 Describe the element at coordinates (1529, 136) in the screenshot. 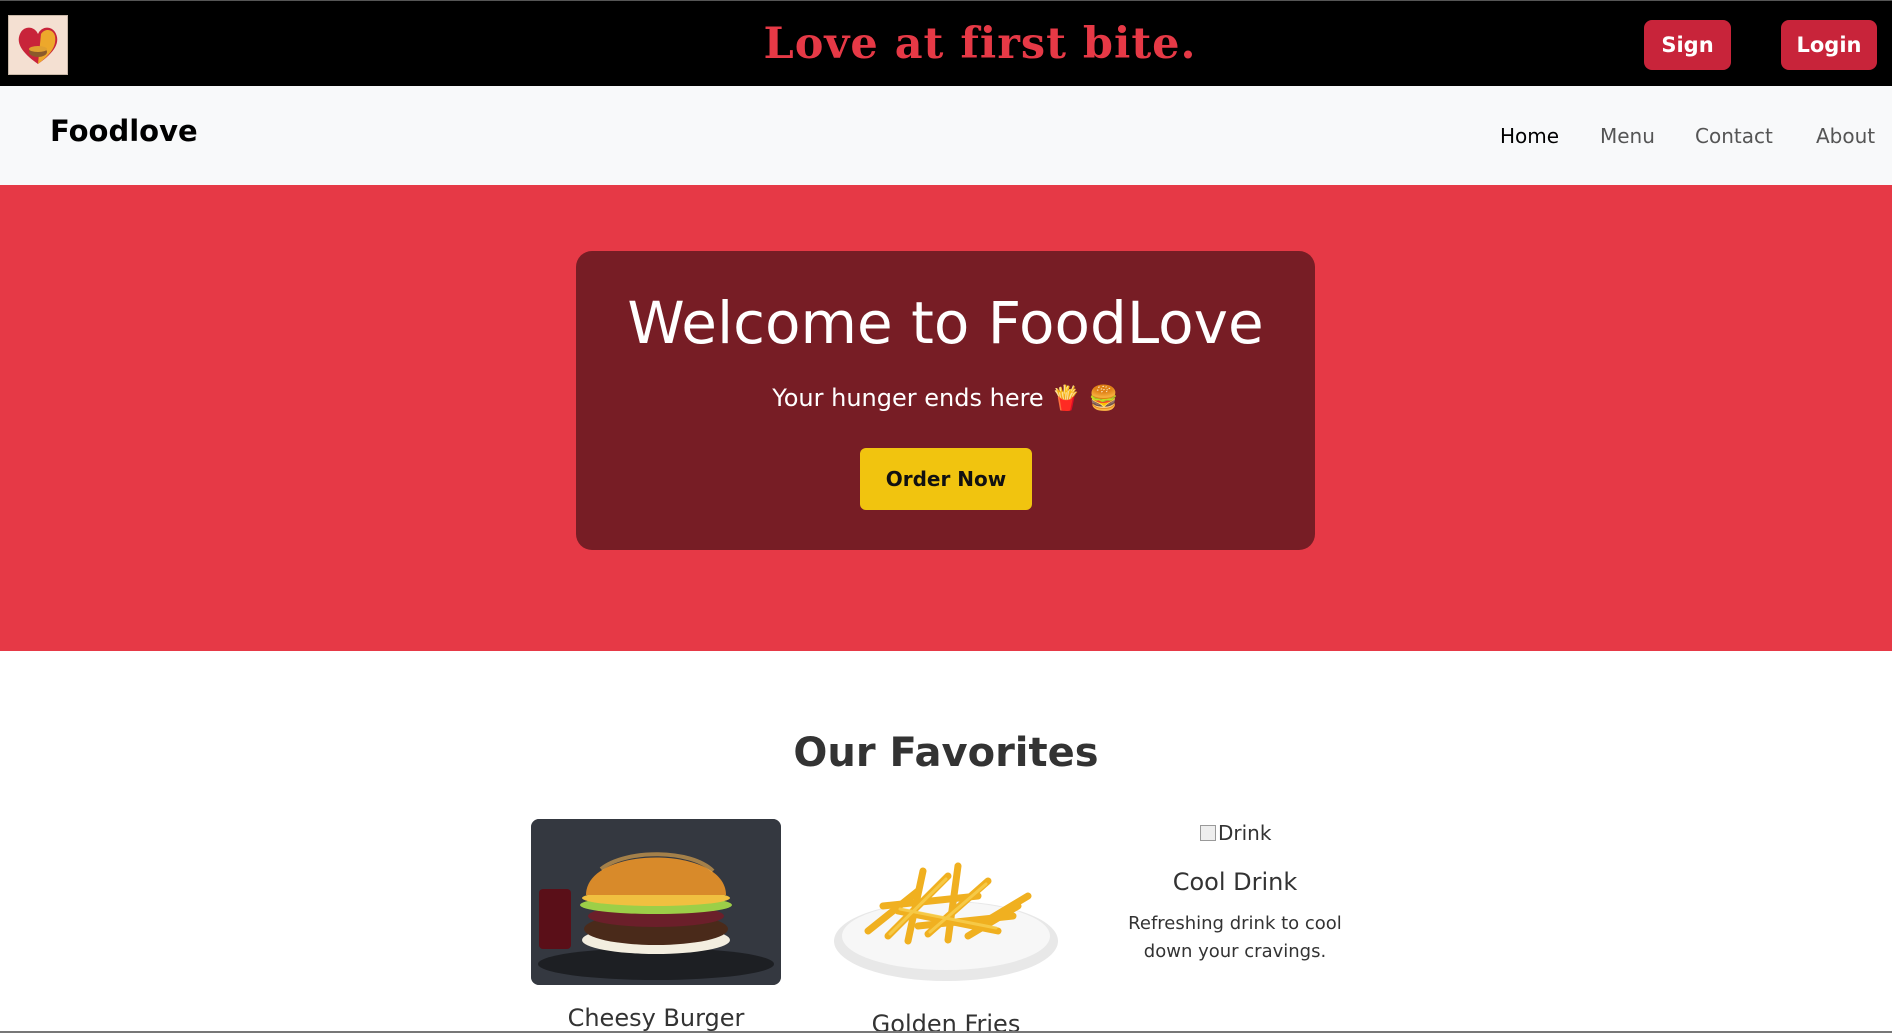

I see `nav-link-home: Home` at that location.